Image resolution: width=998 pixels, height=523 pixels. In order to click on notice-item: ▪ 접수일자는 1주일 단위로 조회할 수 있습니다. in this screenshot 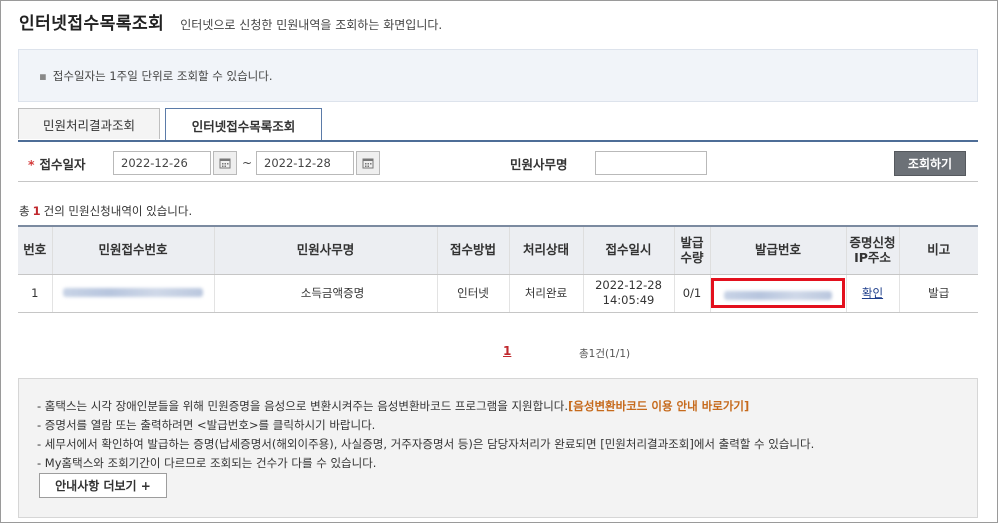, I will do `click(156, 76)`.